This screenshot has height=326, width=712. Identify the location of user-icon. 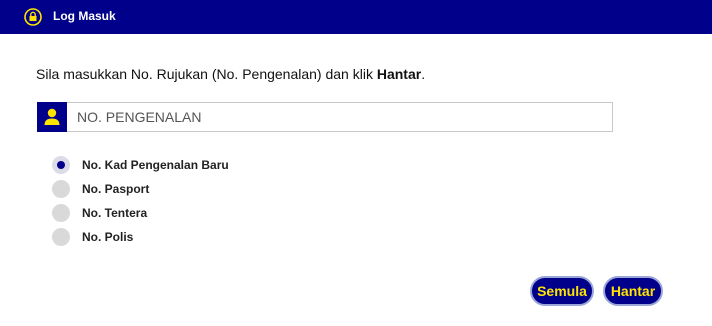
(52, 116).